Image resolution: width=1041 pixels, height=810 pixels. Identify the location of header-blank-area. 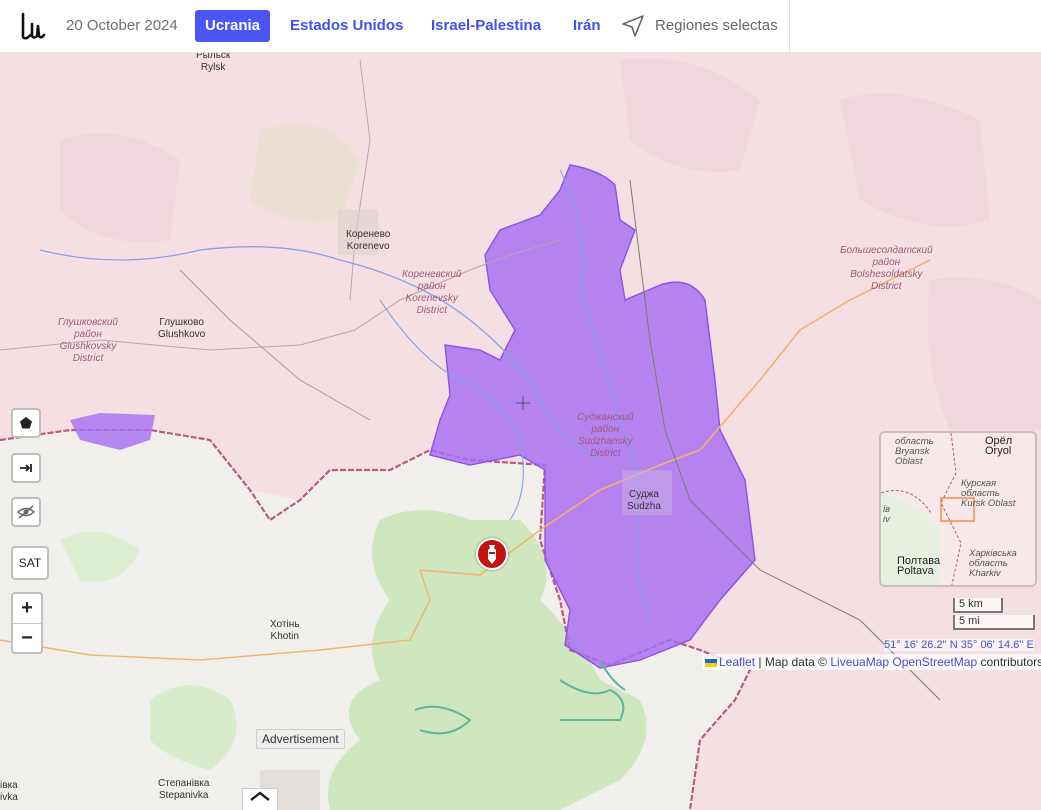
(915, 26).